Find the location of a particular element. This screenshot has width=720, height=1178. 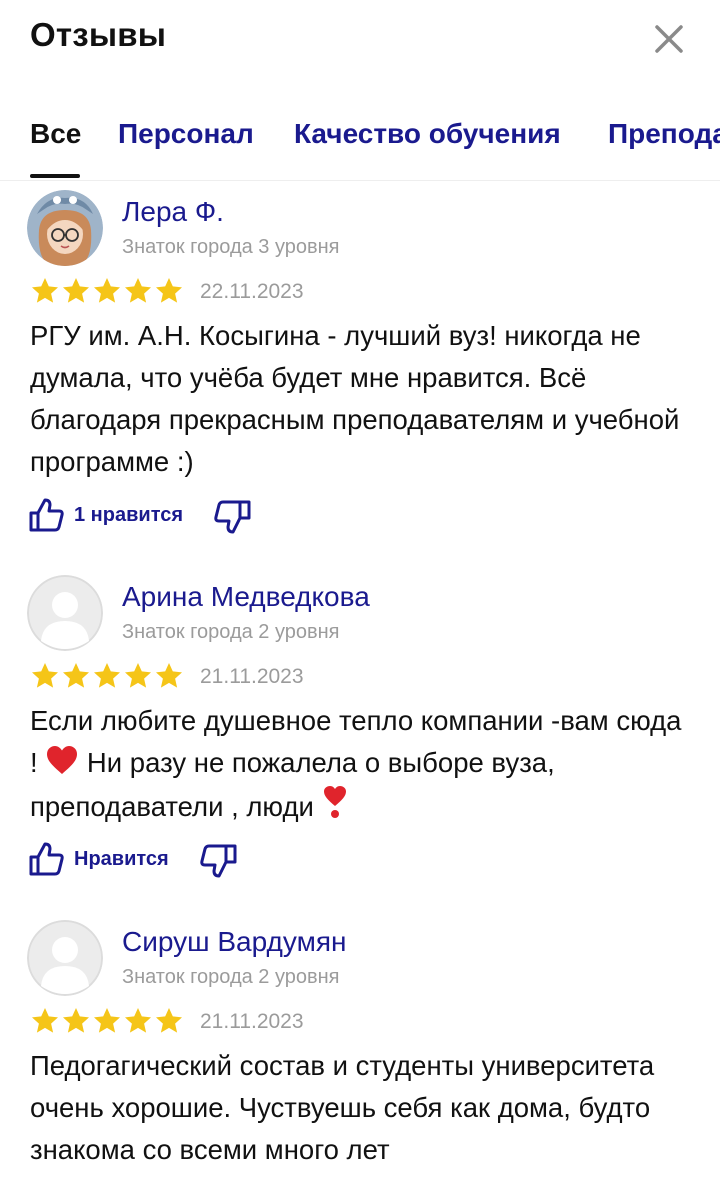

close-icon is located at coordinates (669, 39).